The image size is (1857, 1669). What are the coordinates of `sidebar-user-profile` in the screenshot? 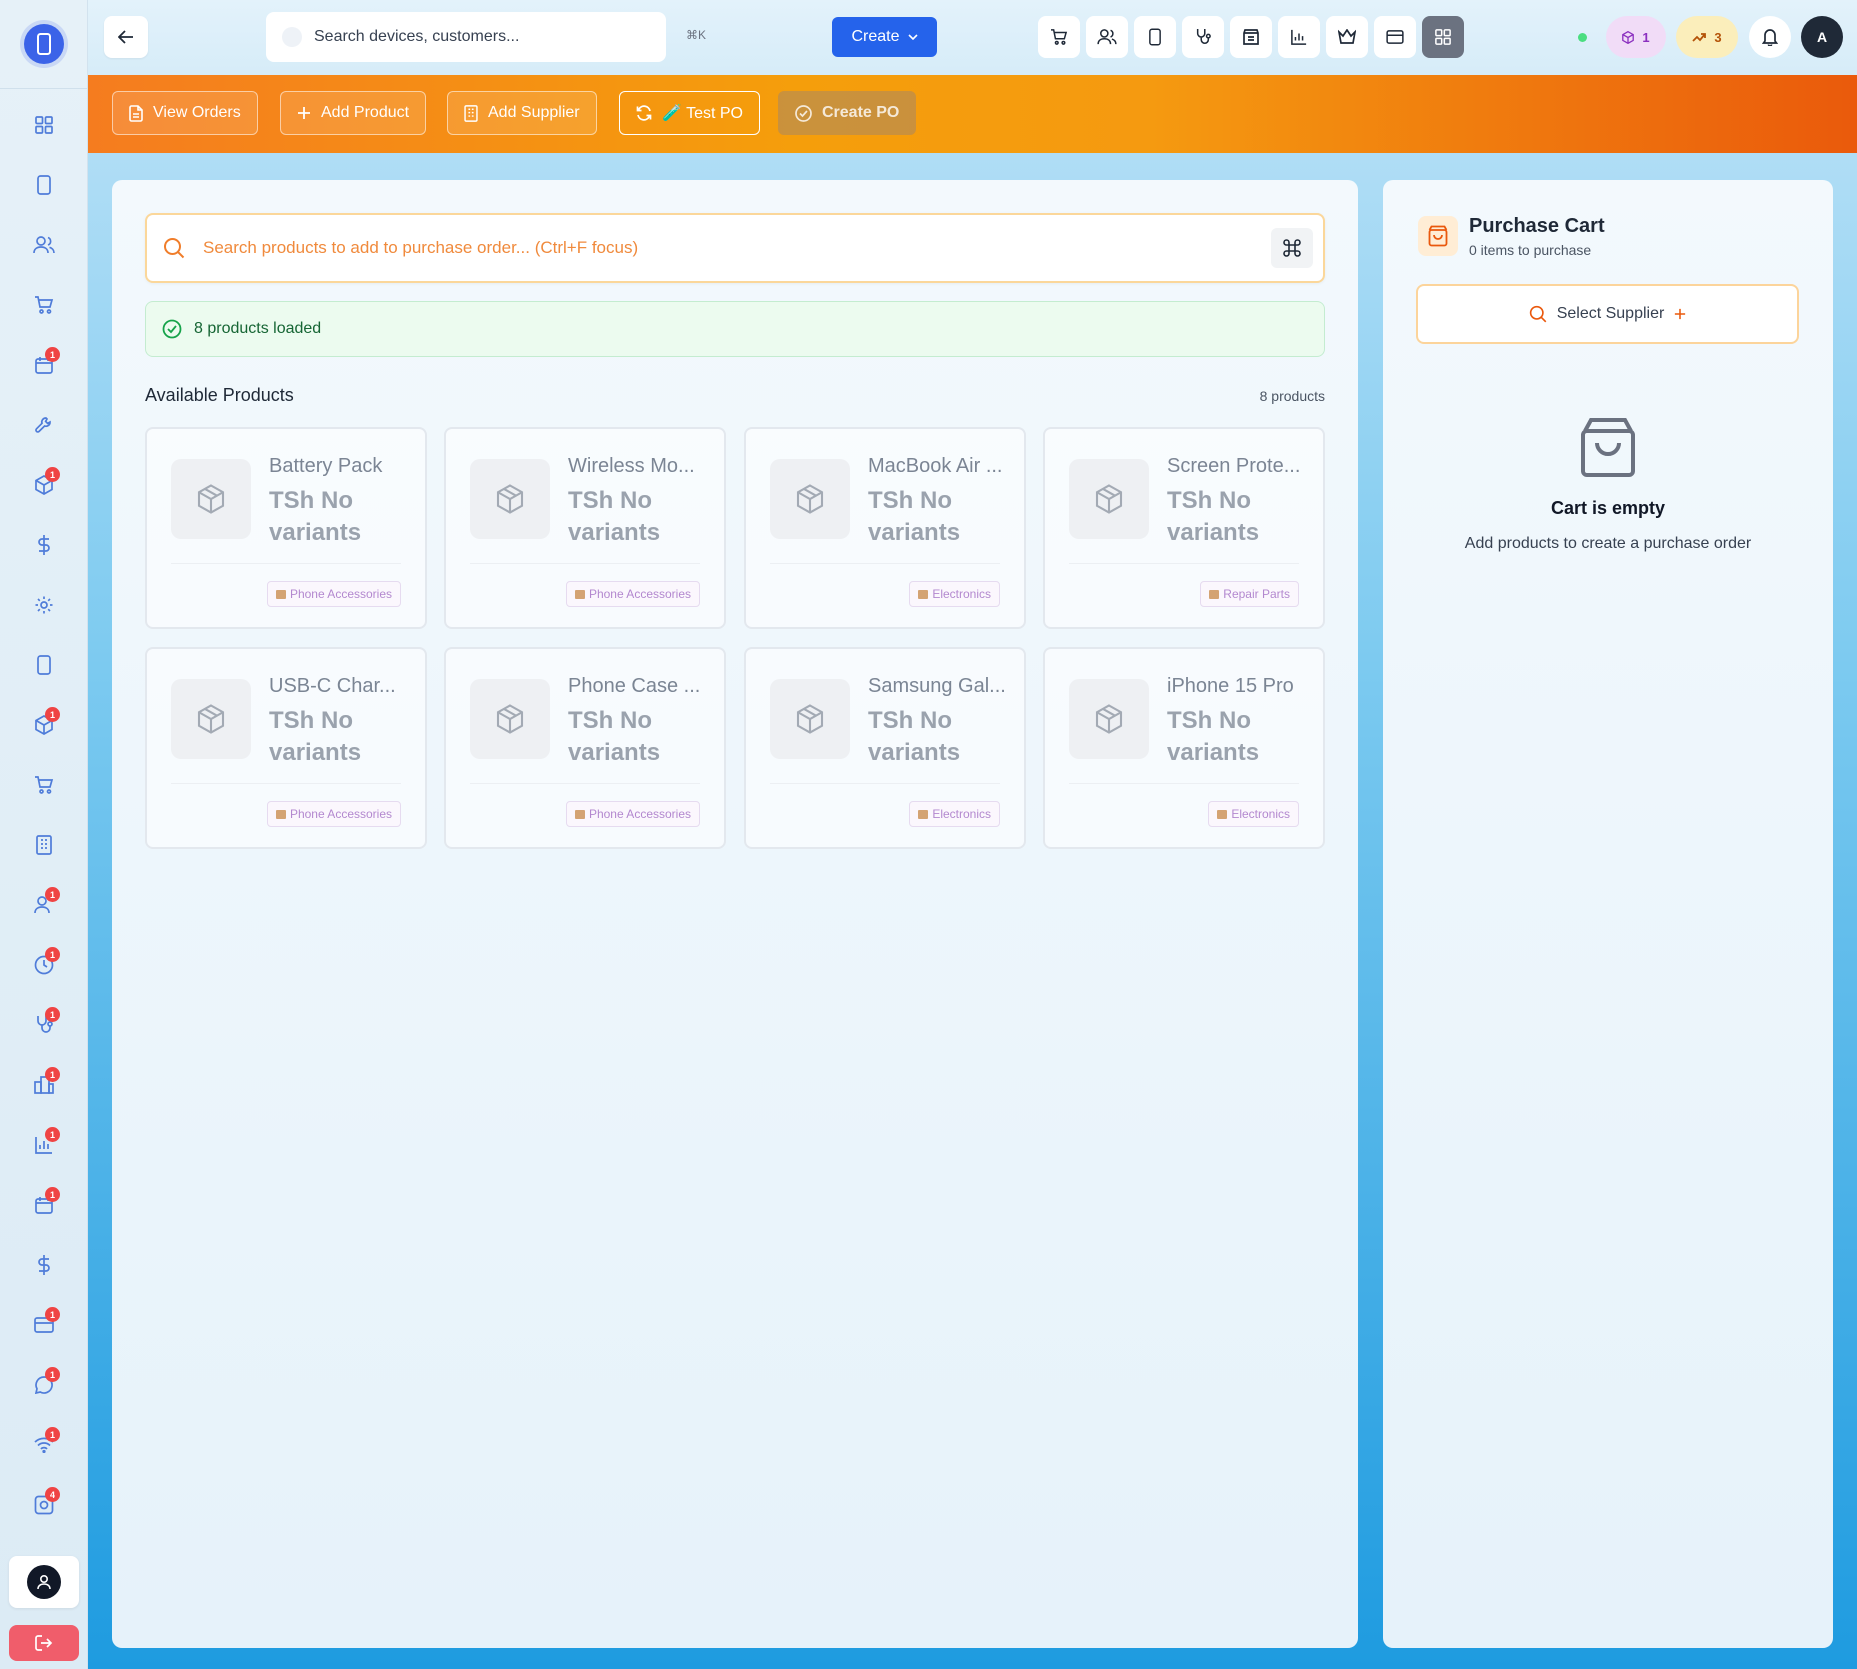 It's located at (44, 1582).